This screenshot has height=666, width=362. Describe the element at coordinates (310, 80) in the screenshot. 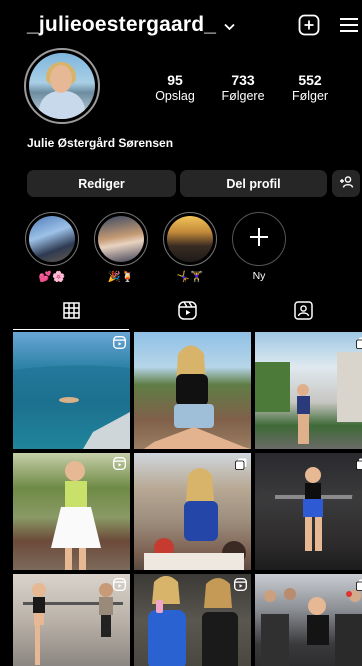

I see `following-count: 552` at that location.